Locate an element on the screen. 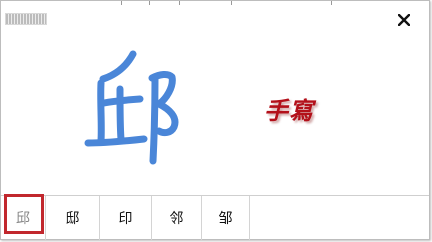  close-icon is located at coordinates (404, 20).